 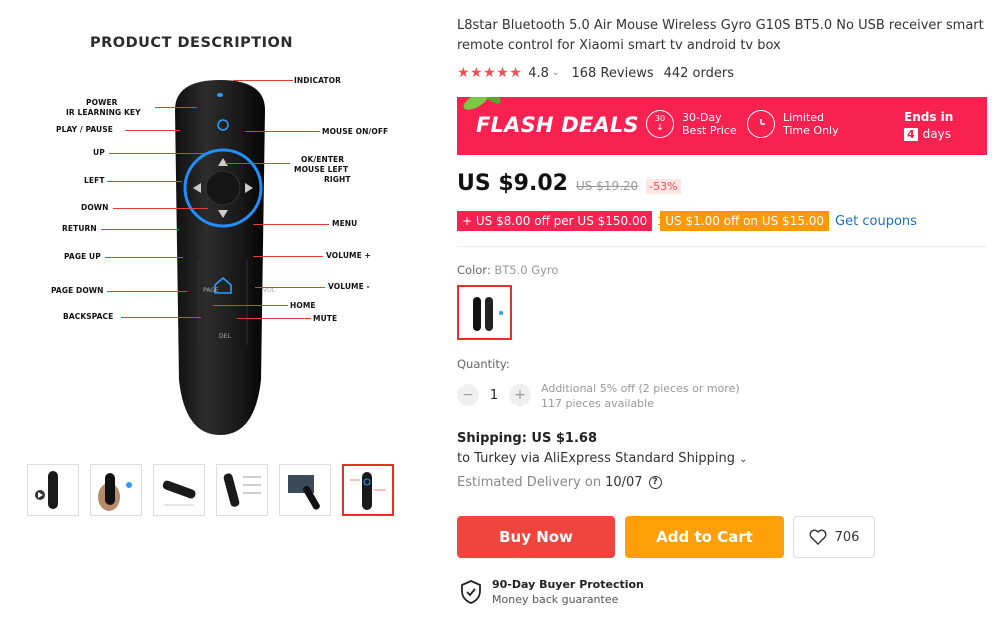 I want to click on label-indicator: INDICATOR, so click(x=317, y=80).